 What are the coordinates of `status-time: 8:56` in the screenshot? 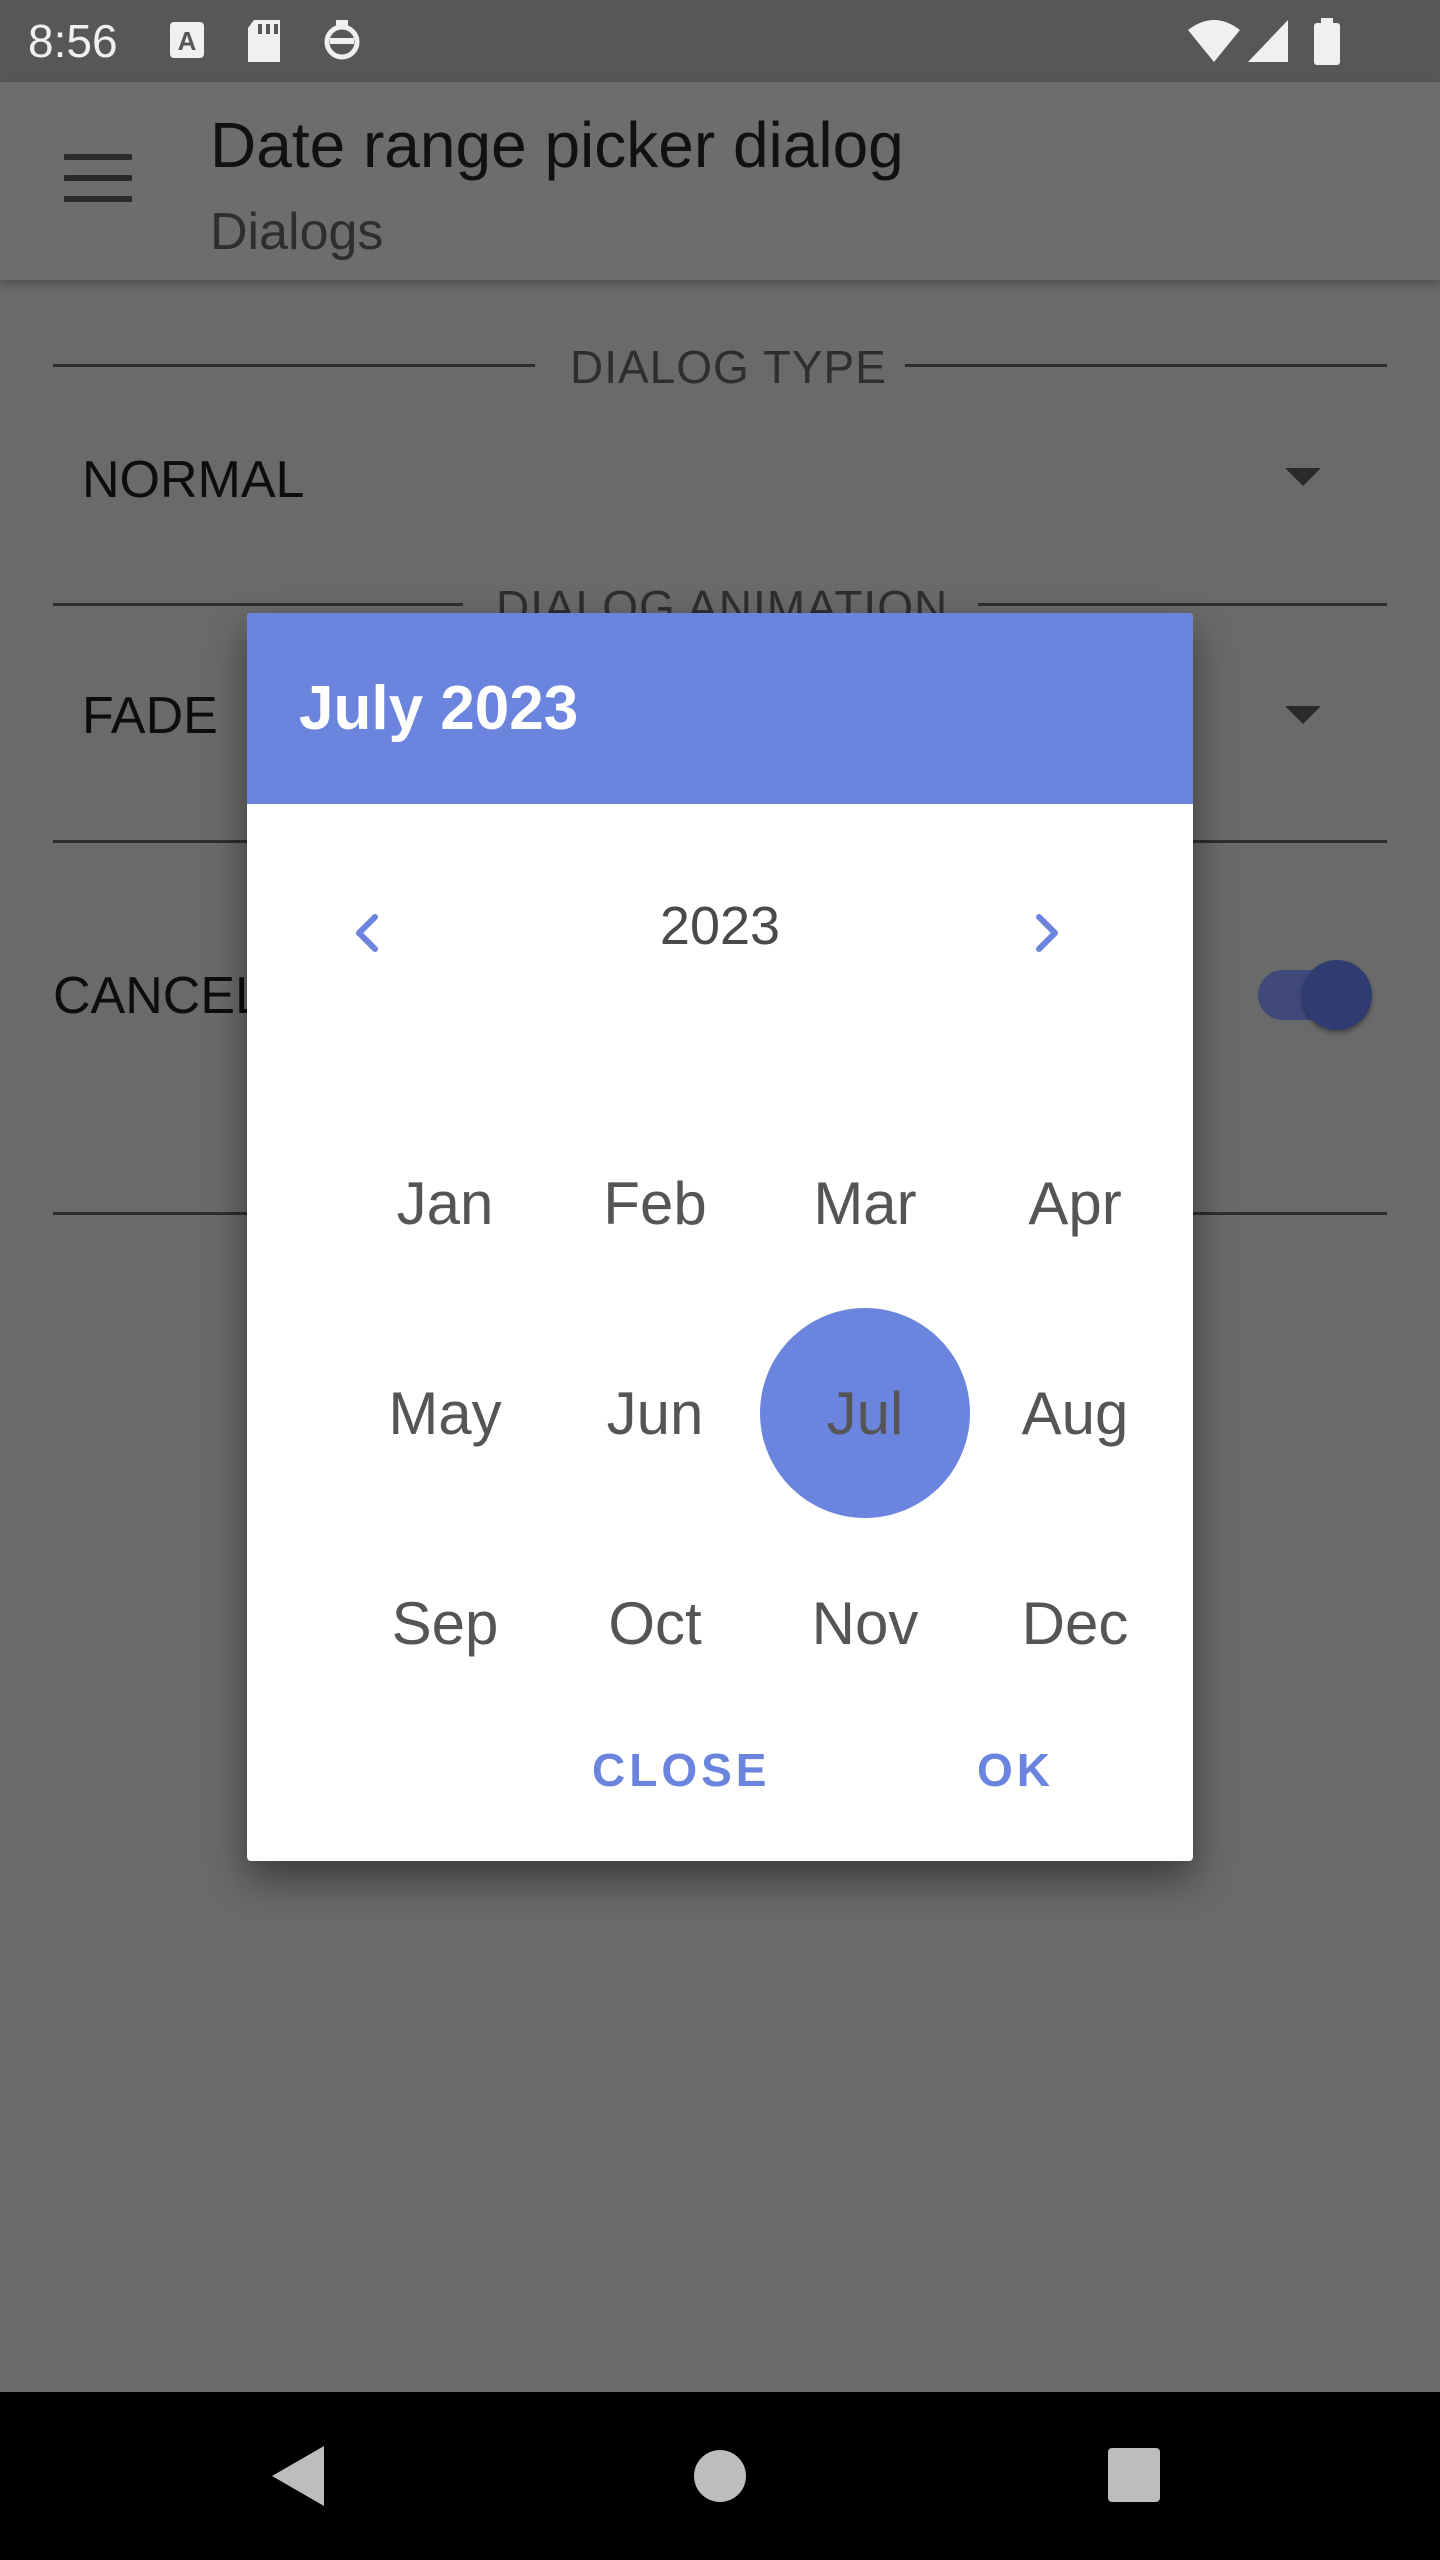 It's located at (73, 41).